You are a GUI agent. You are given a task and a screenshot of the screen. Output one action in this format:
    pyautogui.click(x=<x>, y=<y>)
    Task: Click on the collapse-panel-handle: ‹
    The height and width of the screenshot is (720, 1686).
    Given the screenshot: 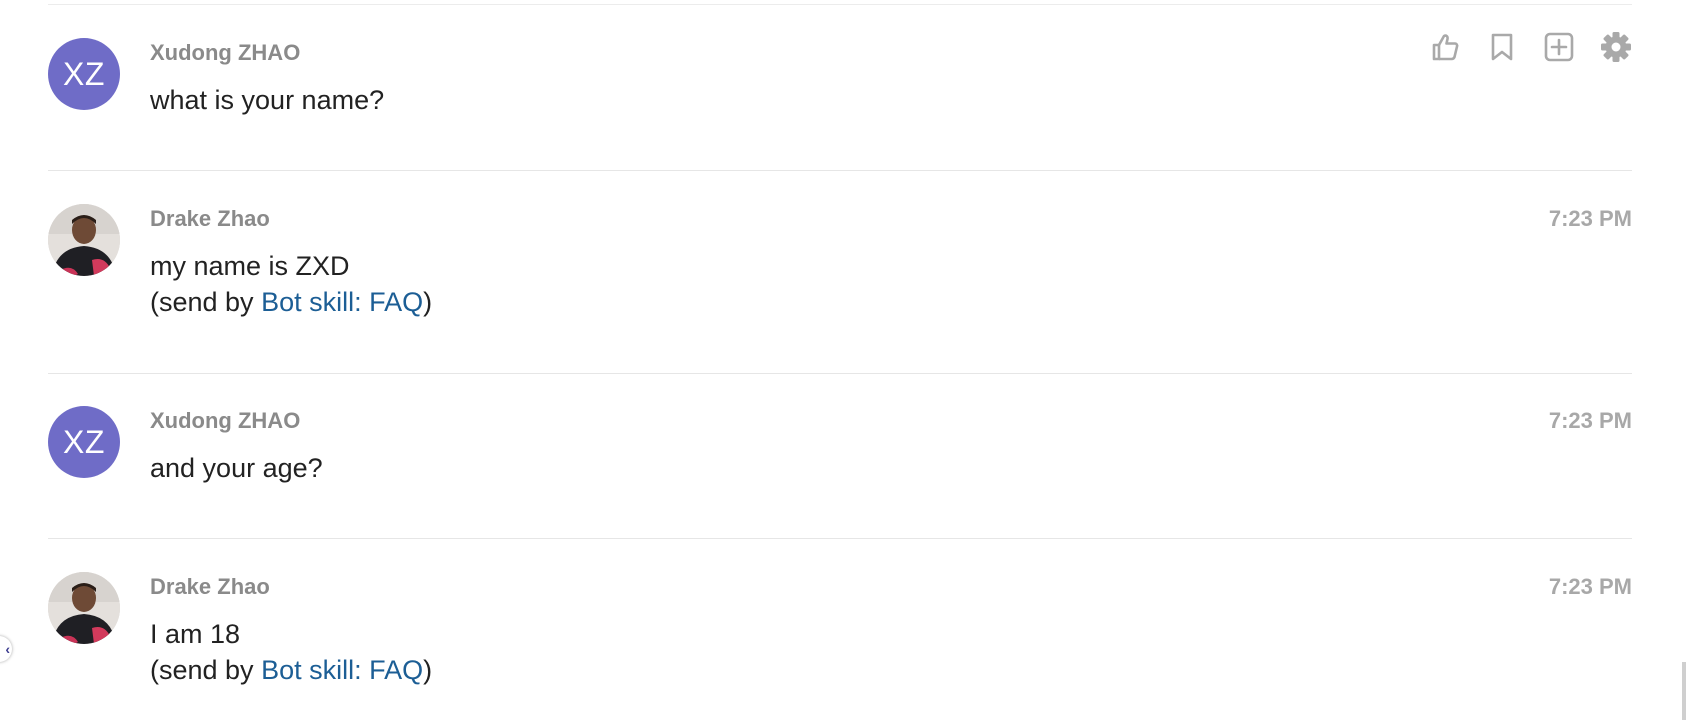 What is the action you would take?
    pyautogui.click(x=6, y=649)
    